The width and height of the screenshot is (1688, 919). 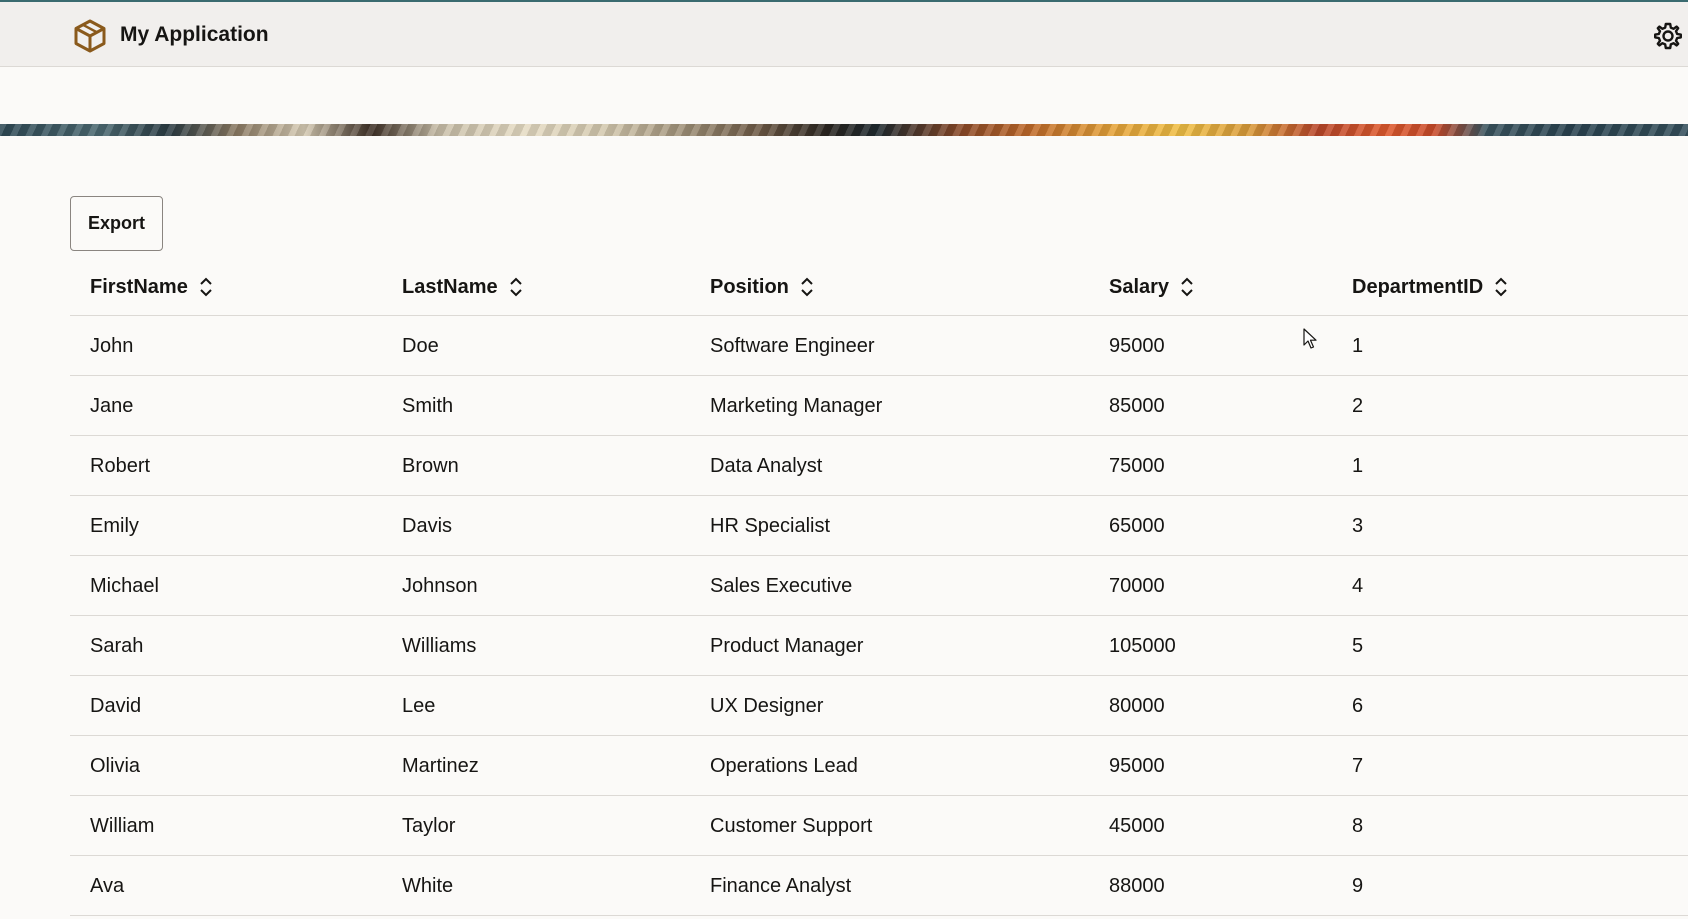 I want to click on table-row: Emily Davis HR Specialist 65000 3, so click(x=879, y=526).